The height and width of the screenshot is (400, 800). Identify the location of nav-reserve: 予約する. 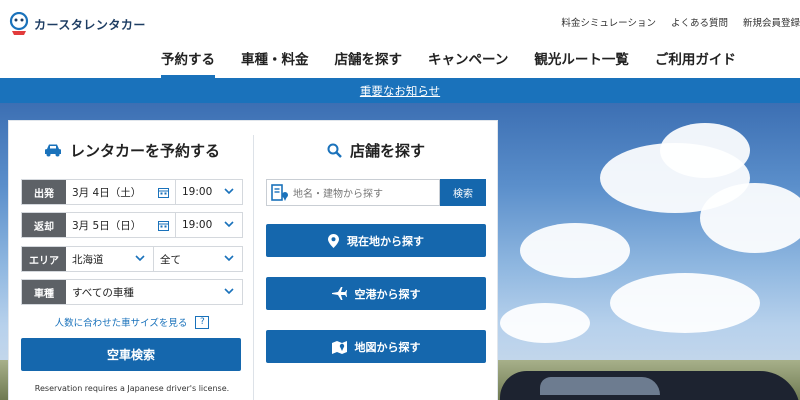
(188, 63).